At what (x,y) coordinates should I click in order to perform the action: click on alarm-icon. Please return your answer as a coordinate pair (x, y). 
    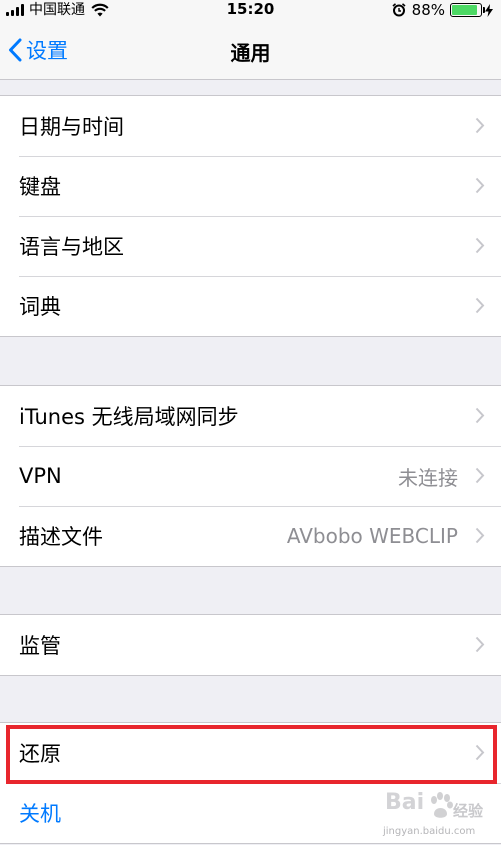
    Looking at the image, I should click on (399, 10).